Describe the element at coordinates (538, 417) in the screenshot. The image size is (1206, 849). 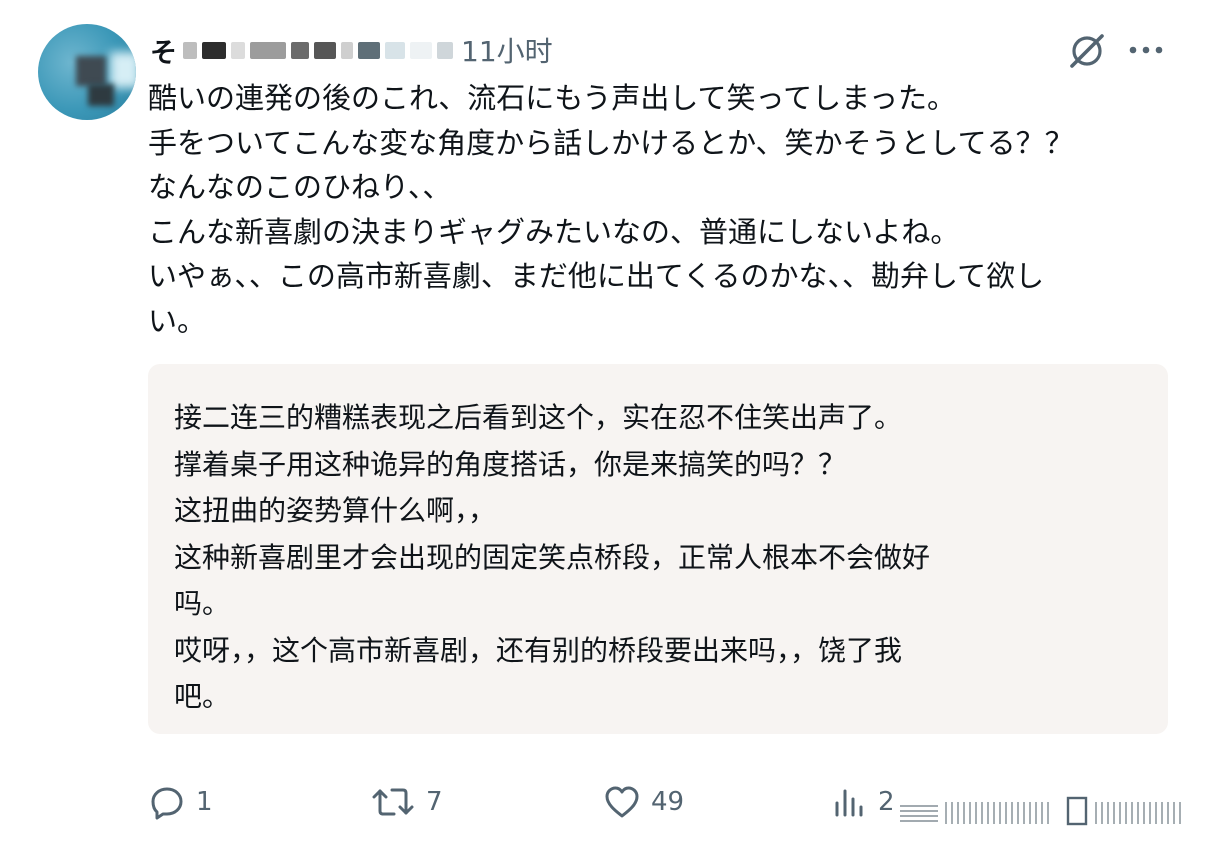
I see `translation-line: 接二连三的糟糕表现之后看到这个，实在忍不住笑出声了。` at that location.